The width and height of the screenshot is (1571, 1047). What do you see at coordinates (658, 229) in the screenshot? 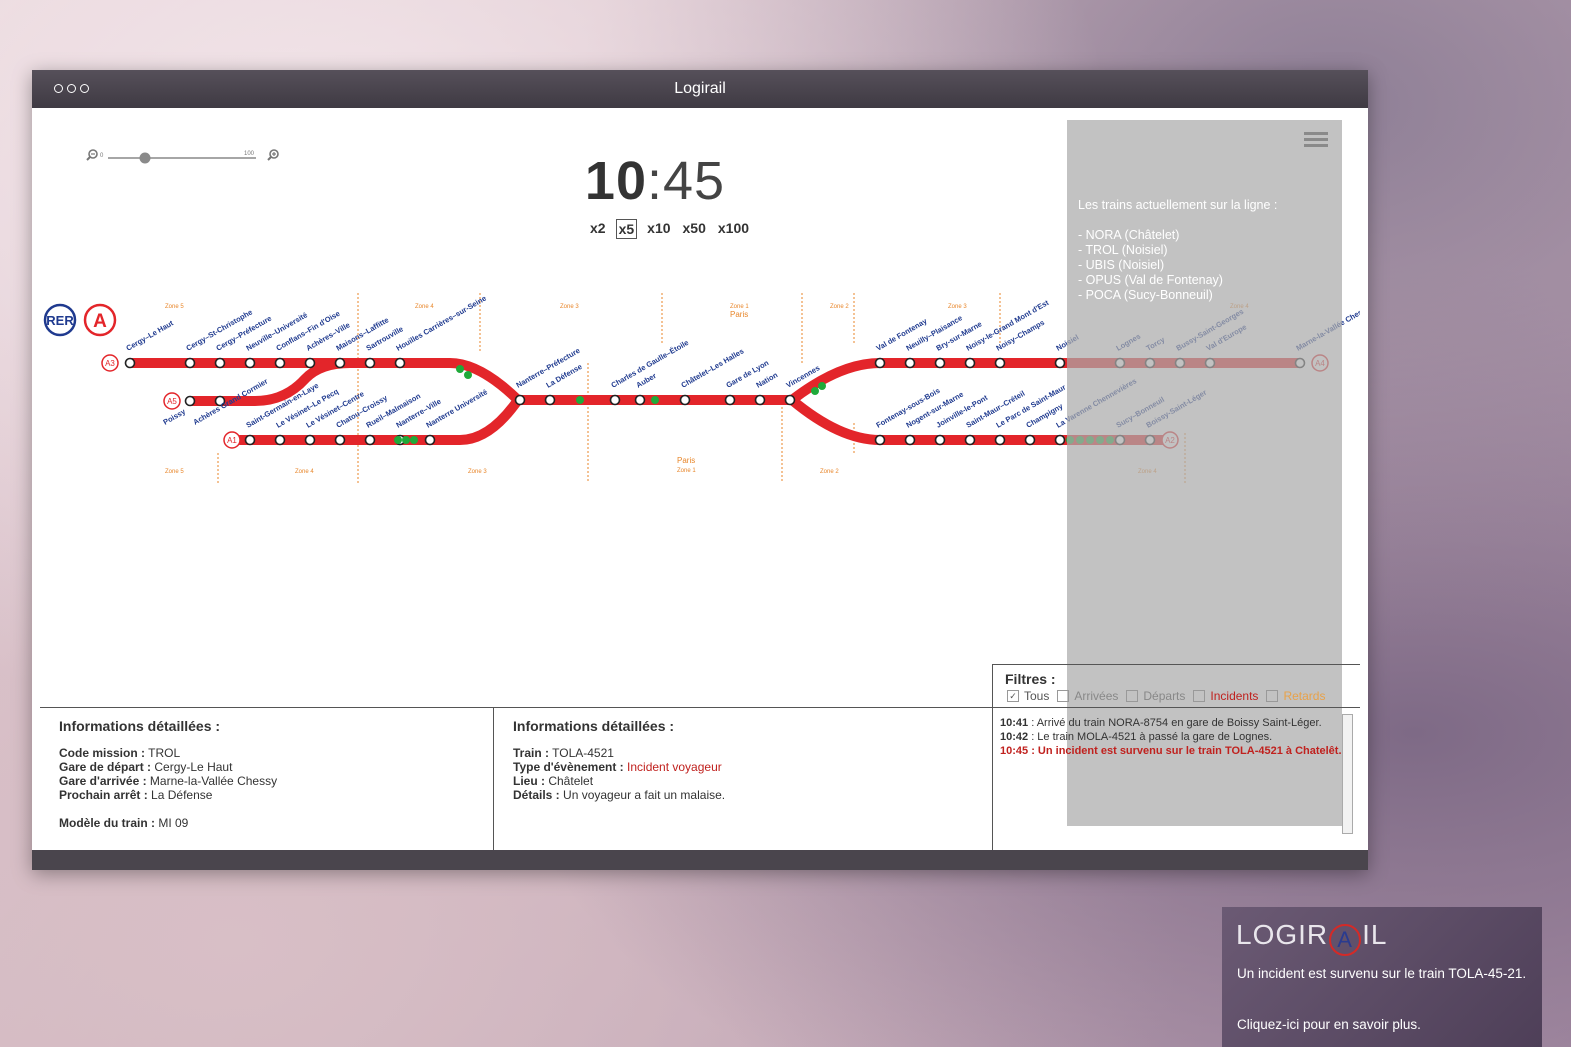
I see `speed-x10: x10` at bounding box center [658, 229].